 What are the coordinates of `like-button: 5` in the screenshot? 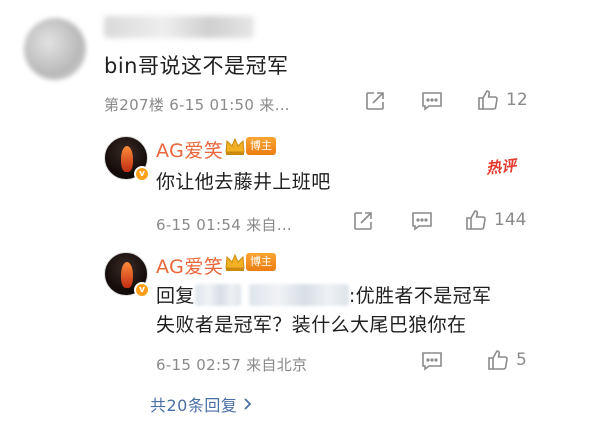 It's located at (506, 360).